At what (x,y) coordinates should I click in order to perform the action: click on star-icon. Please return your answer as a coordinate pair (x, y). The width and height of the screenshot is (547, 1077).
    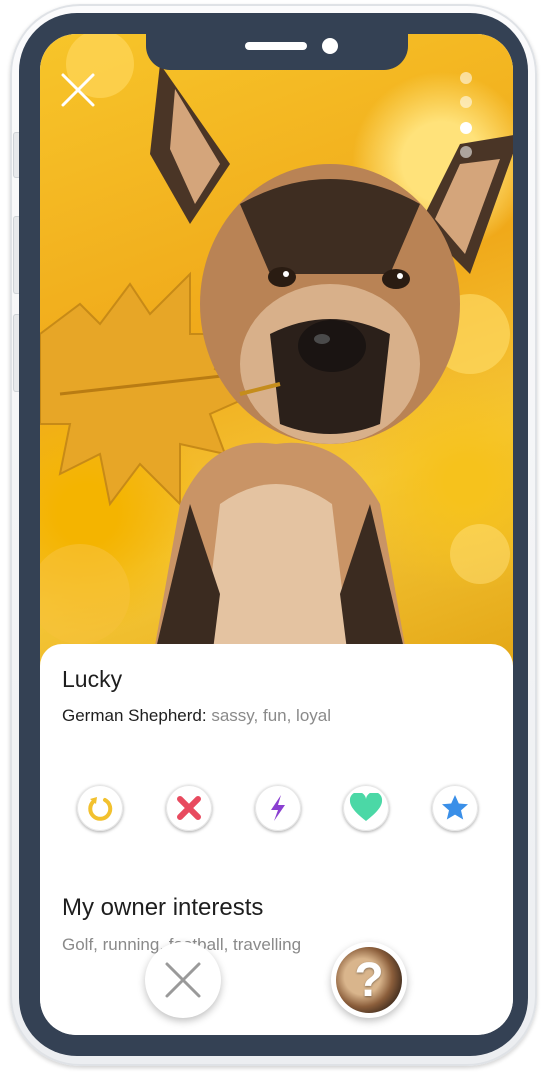
    Looking at the image, I should click on (455, 807).